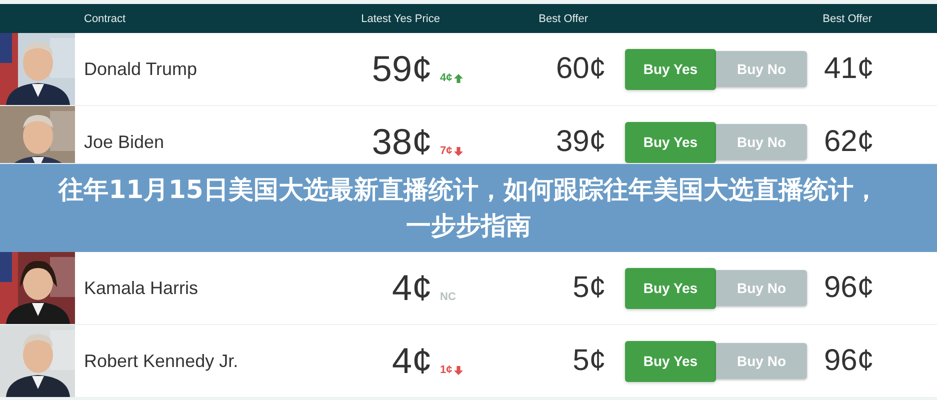 The image size is (937, 400). Describe the element at coordinates (848, 69) in the screenshot. I see `best-offer: 41¢` at that location.